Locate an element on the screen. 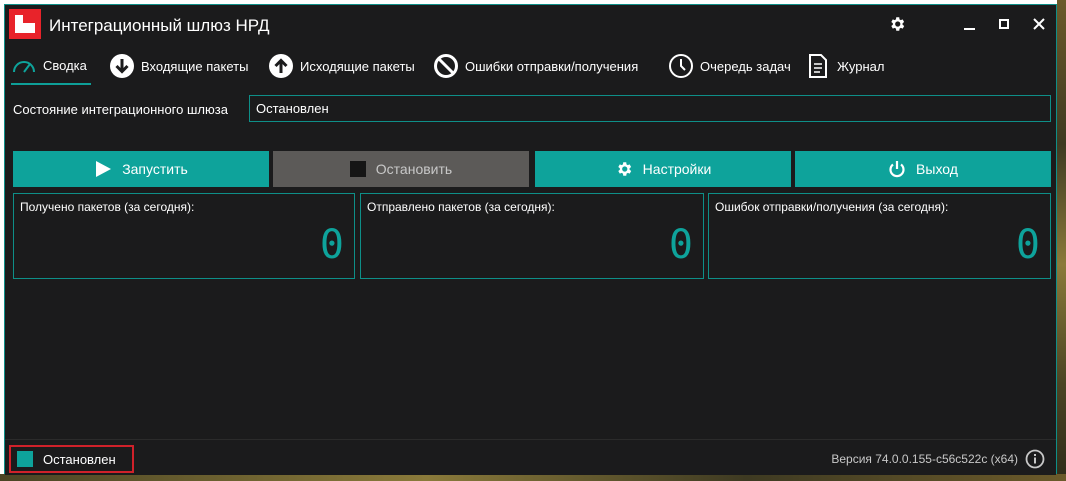  sent-packets-panel: Отправлено пакетов (за сегодня): 0 is located at coordinates (532, 236).